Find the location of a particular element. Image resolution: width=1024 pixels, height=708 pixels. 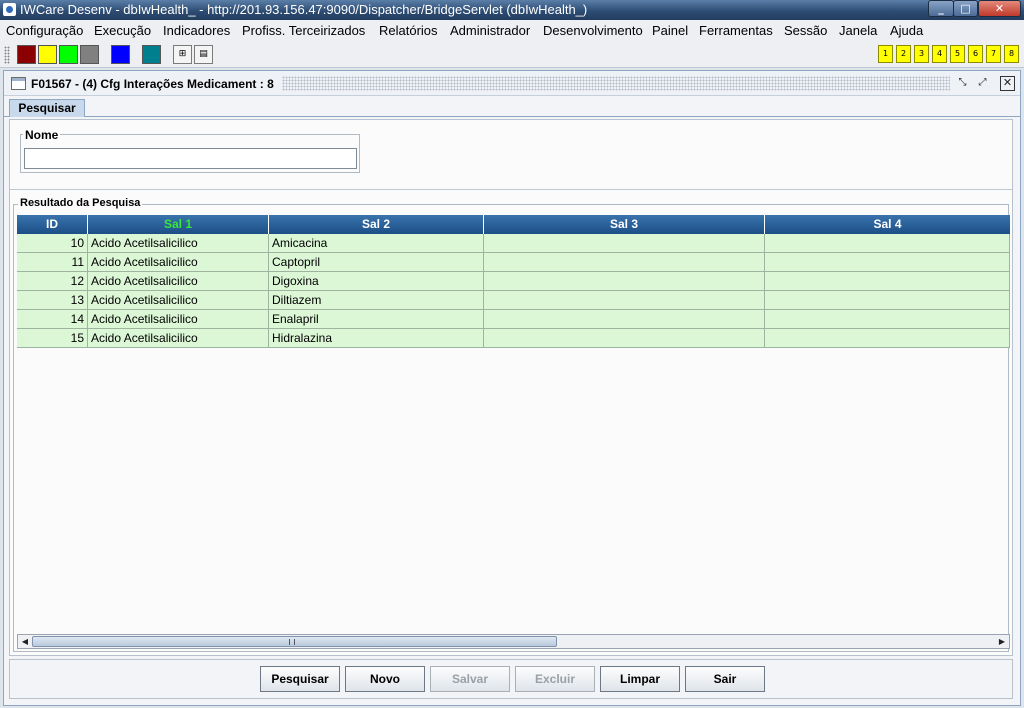

minimize-button: _ is located at coordinates (941, 8).